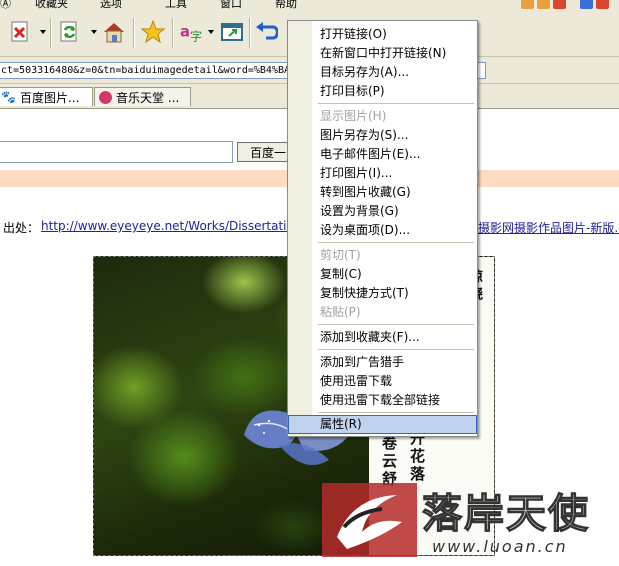 The image size is (619, 566). What do you see at coordinates (286, 5) in the screenshot?
I see `menu-help: 帮助` at bounding box center [286, 5].